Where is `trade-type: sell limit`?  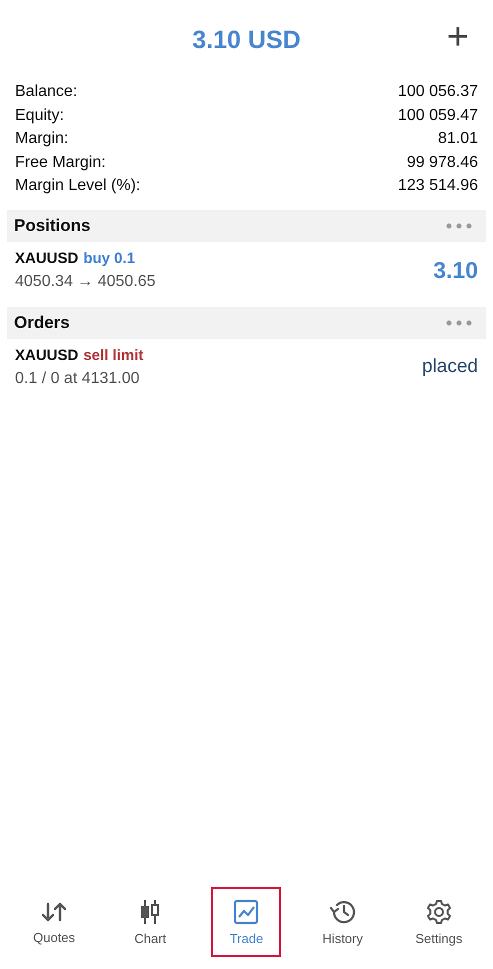
trade-type: sell limit is located at coordinates (113, 355).